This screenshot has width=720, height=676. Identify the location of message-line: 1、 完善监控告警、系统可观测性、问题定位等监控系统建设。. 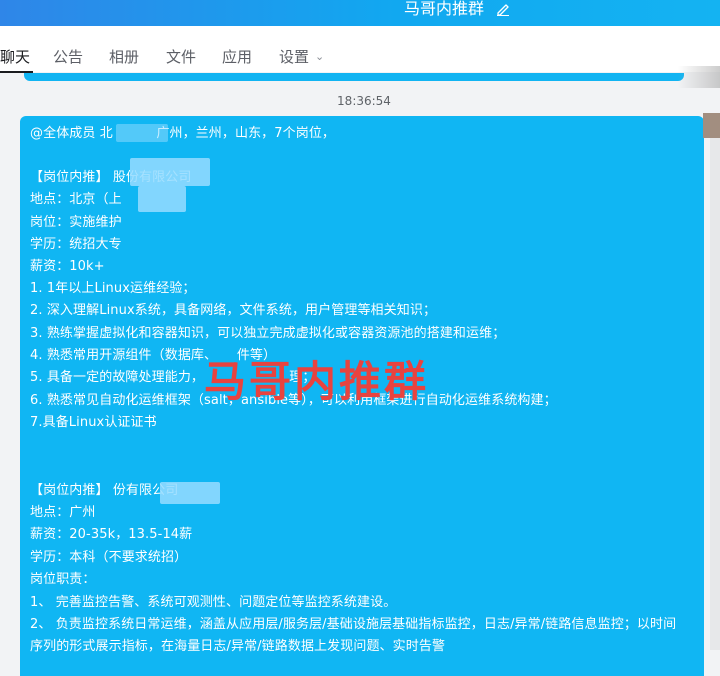
(213, 602).